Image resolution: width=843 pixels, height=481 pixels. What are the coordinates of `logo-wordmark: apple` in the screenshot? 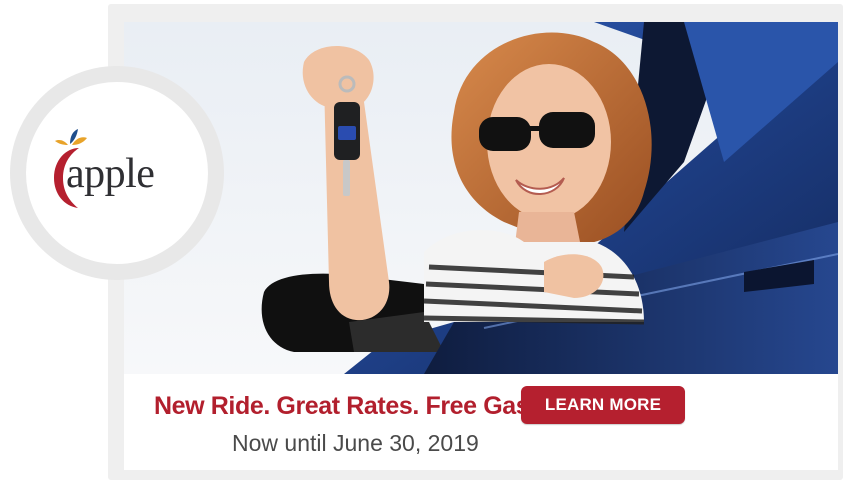 It's located at (110, 174).